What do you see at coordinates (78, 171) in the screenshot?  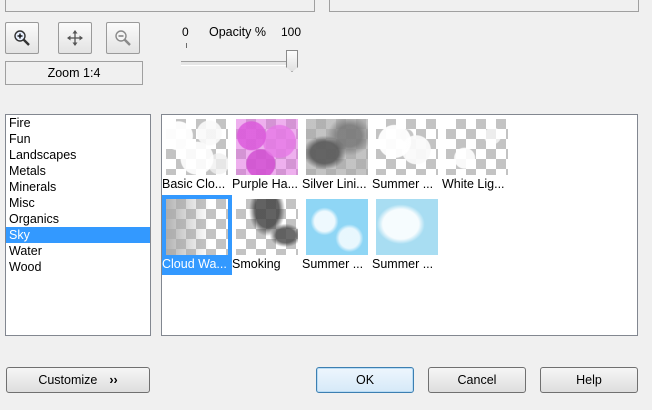 I see `category-item: Metals` at bounding box center [78, 171].